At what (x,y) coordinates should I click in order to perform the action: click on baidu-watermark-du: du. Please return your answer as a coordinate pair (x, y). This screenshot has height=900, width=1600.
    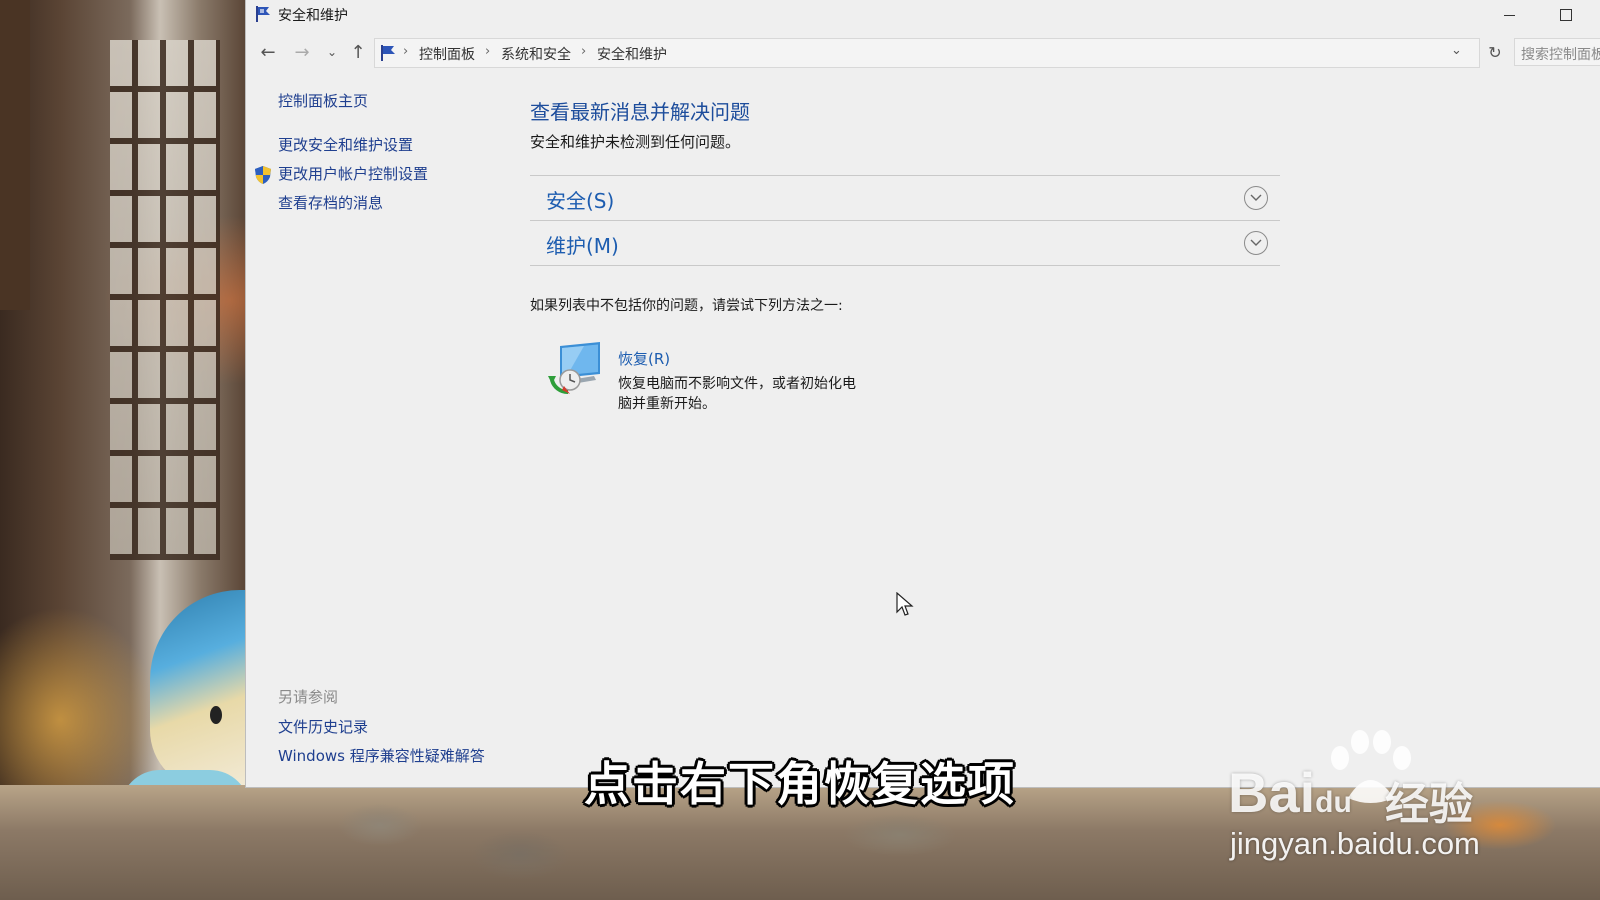
    Looking at the image, I should click on (1333, 802).